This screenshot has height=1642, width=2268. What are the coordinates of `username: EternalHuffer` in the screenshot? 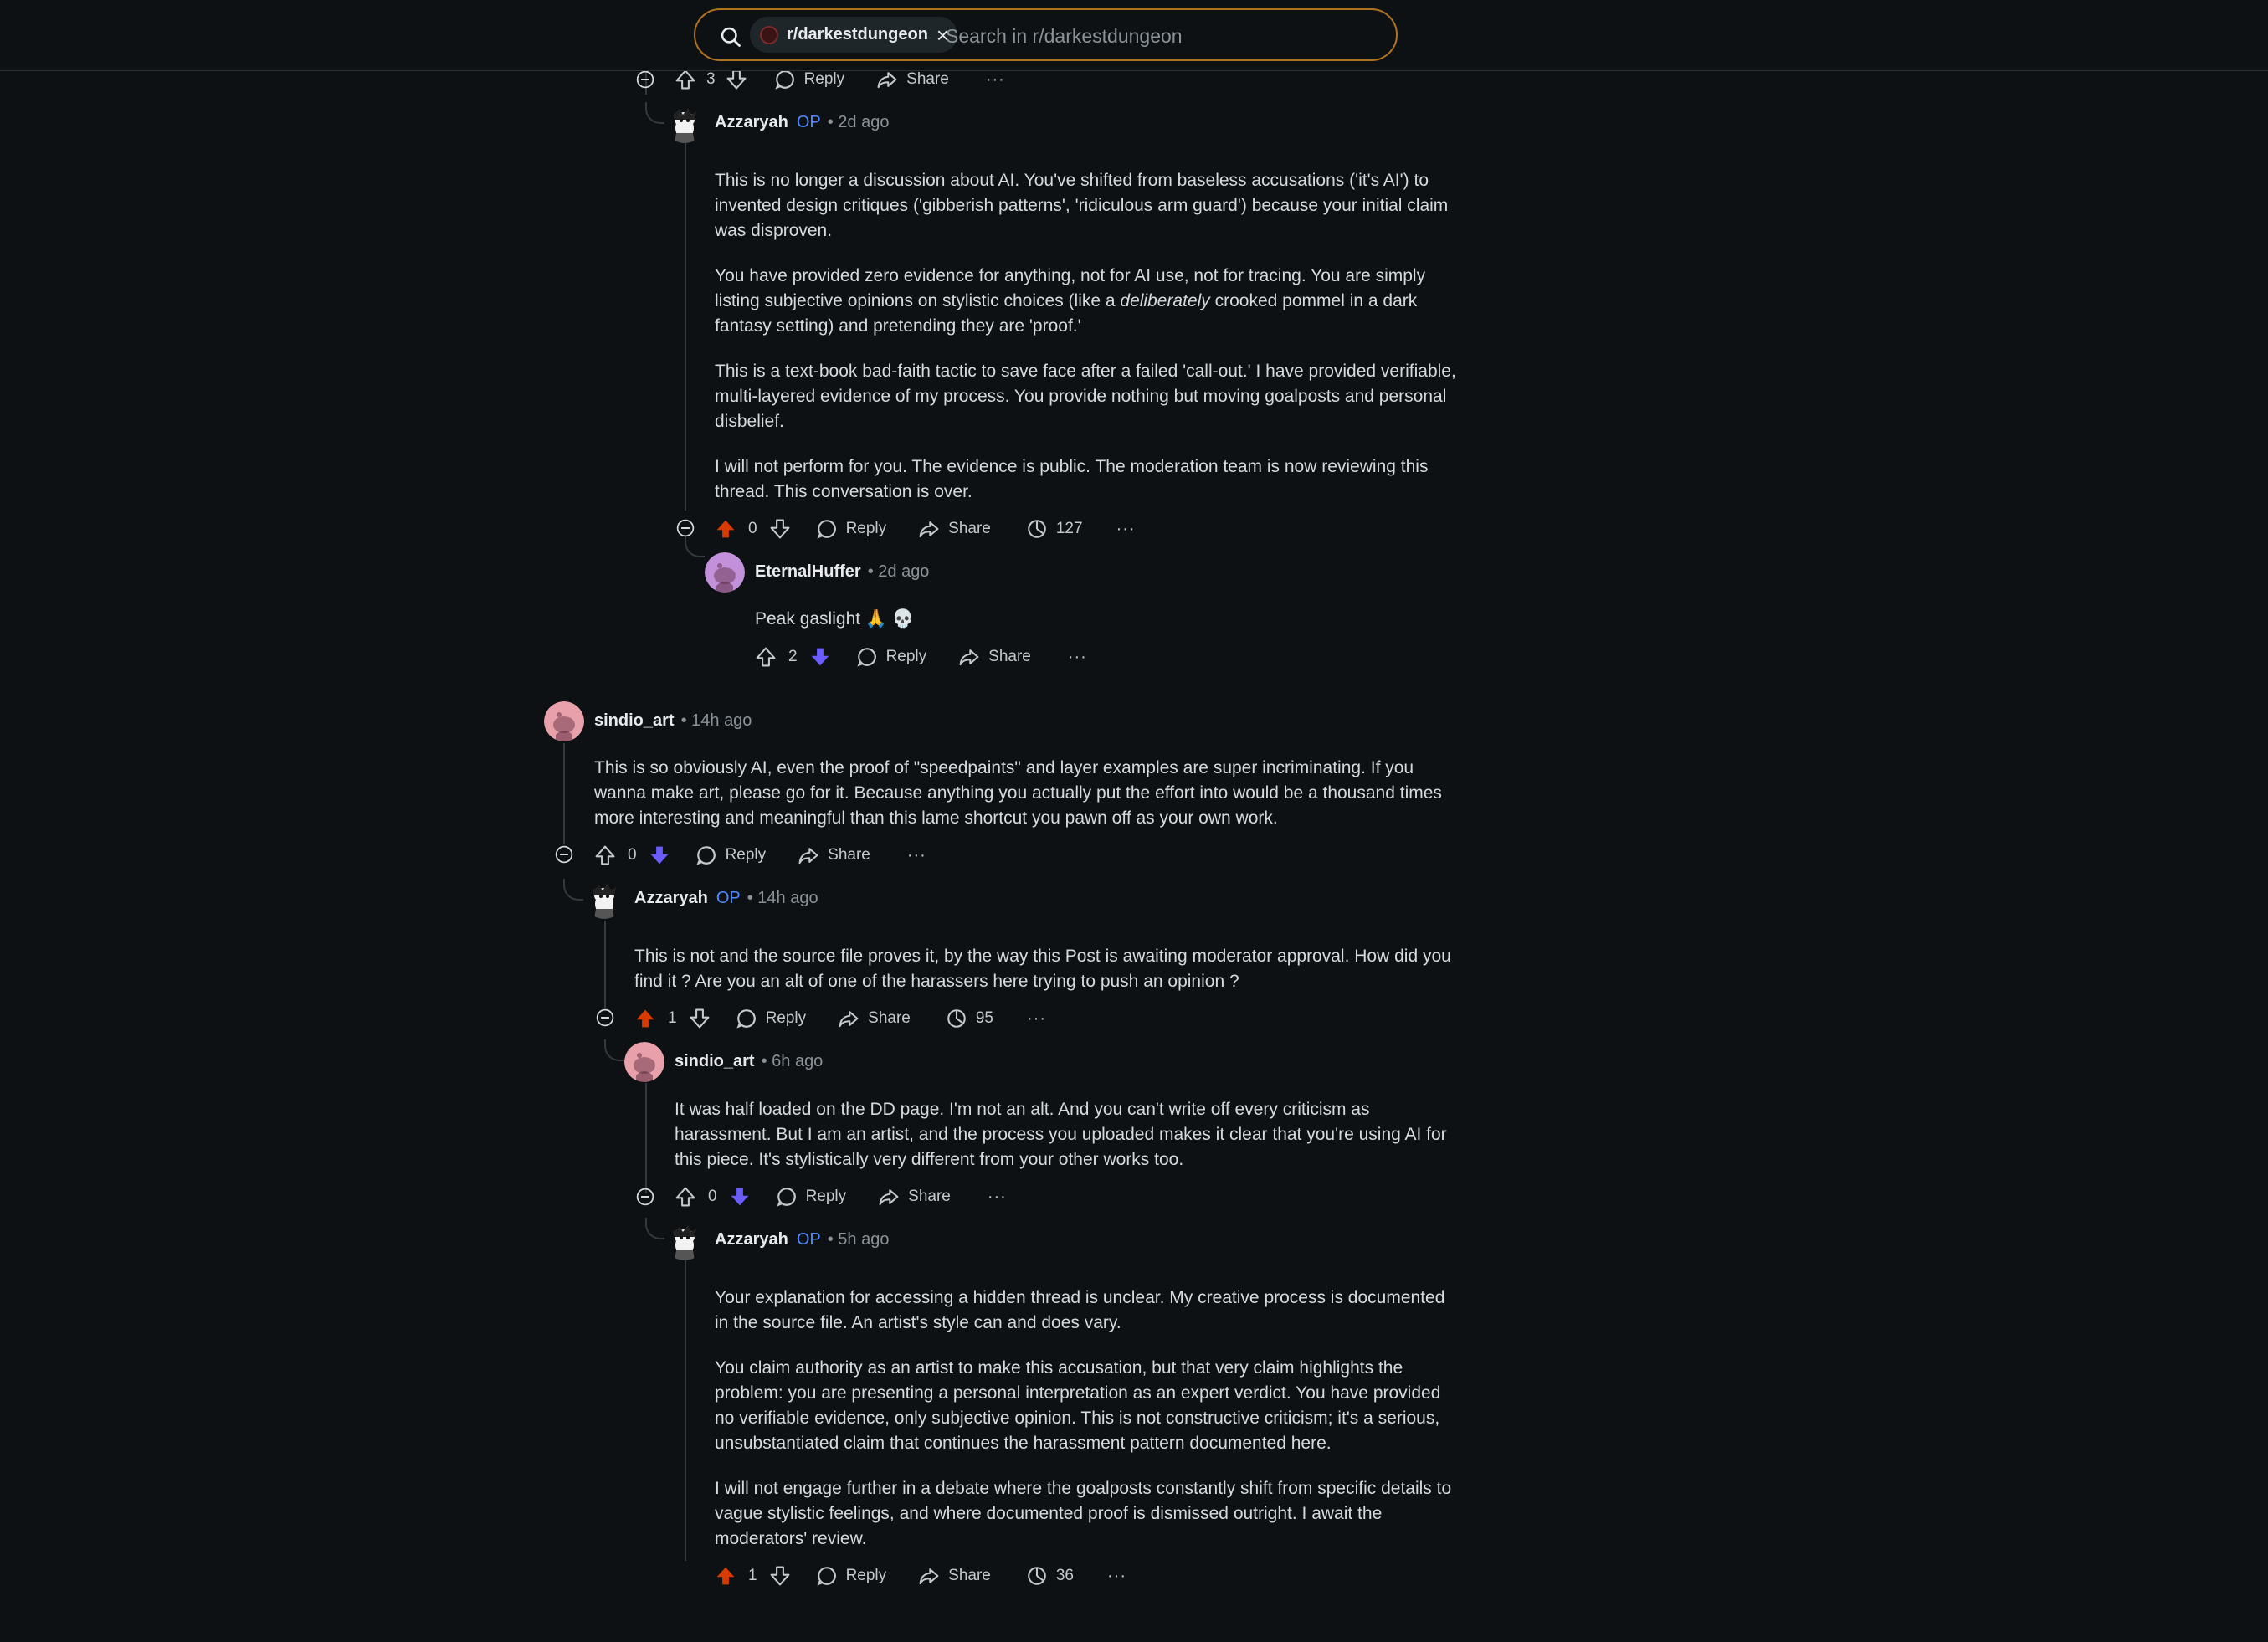 It's located at (808, 571).